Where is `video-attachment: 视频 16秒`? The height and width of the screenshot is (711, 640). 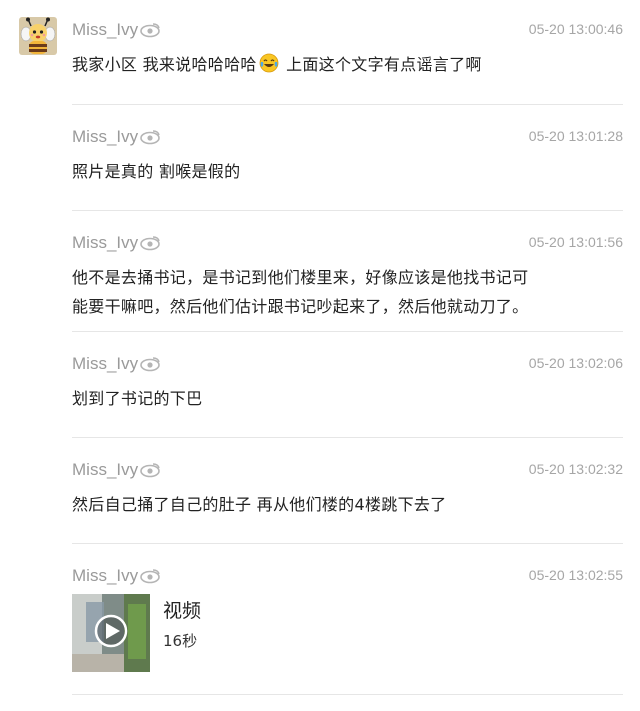
video-attachment: 视频 16秒 is located at coordinates (347, 633).